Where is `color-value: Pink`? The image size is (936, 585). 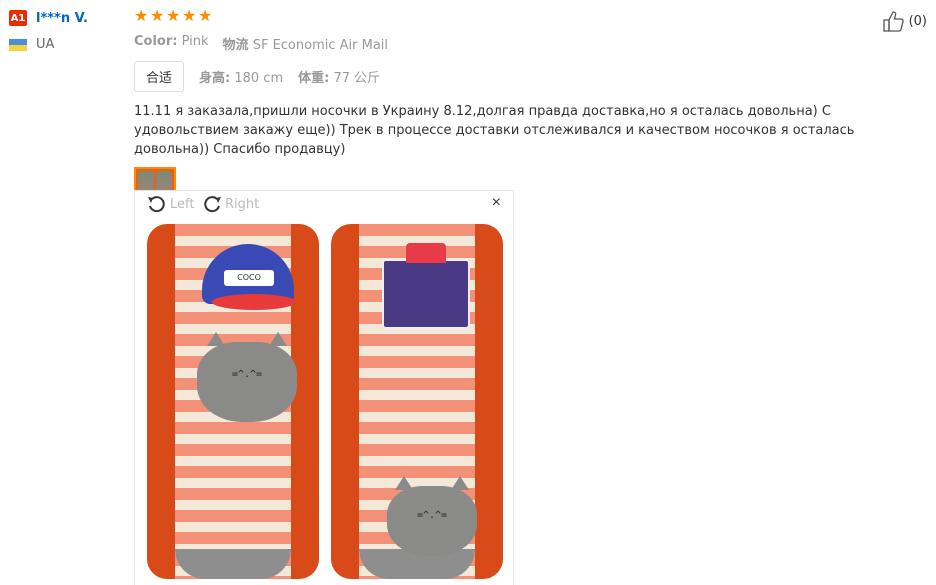 color-value: Pink is located at coordinates (195, 41).